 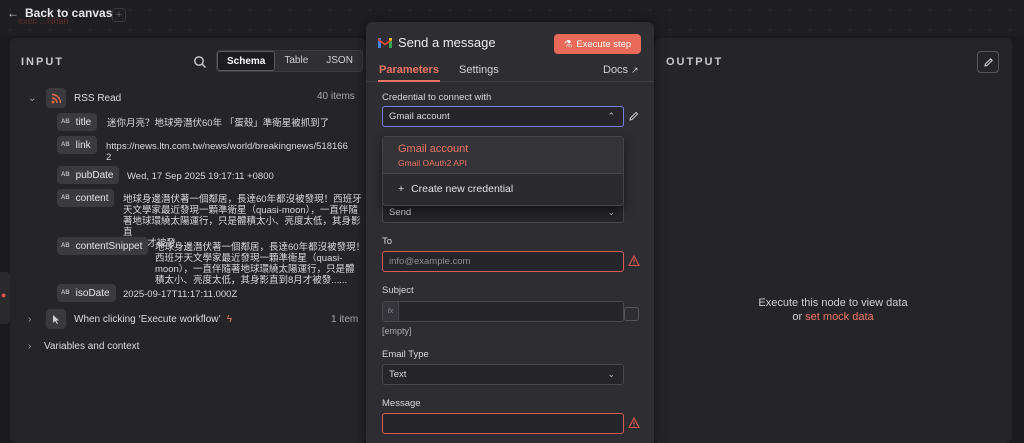 What do you see at coordinates (296, 61) in the screenshot?
I see `tab-table: Table` at bounding box center [296, 61].